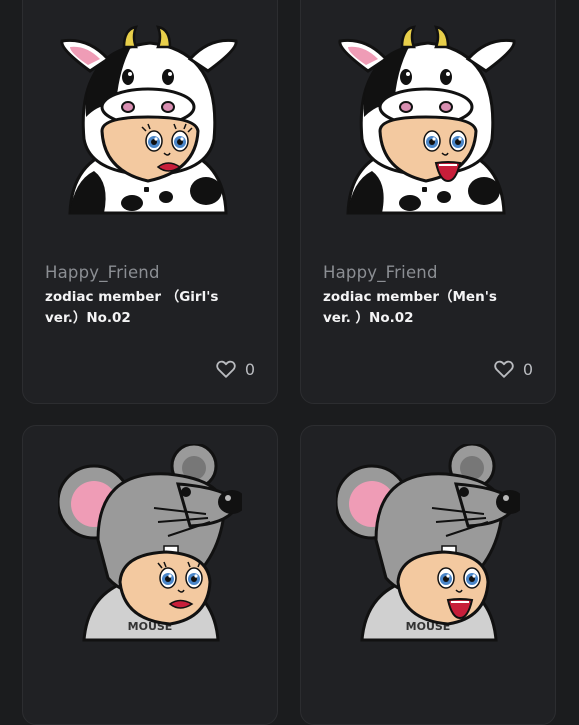 The height and width of the screenshot is (725, 579). Describe the element at coordinates (428, 121) in the screenshot. I see `cow-boy-avatar` at that location.